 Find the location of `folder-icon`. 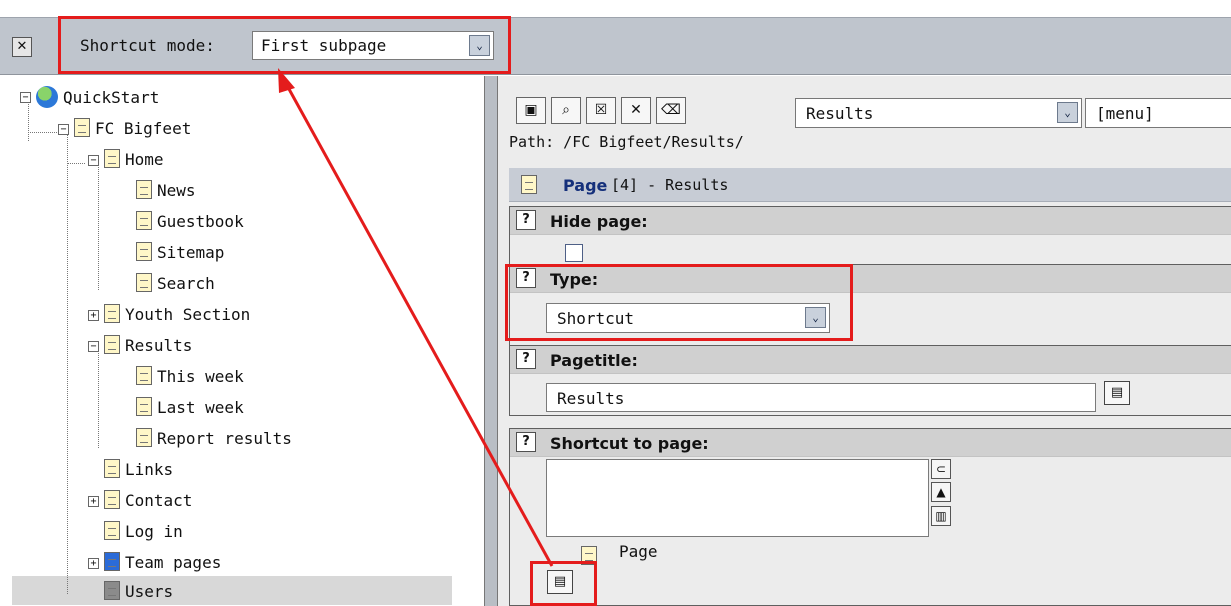

folder-icon is located at coordinates (112, 590).